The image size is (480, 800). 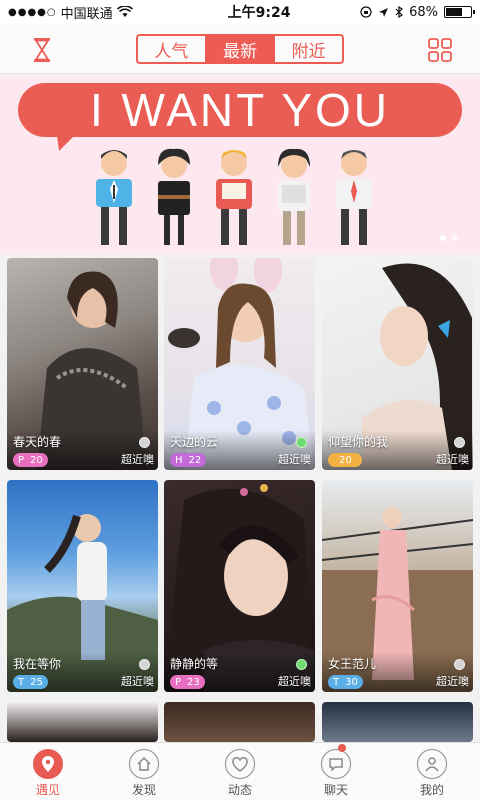 I want to click on tab-label: 我的, so click(x=431, y=790).